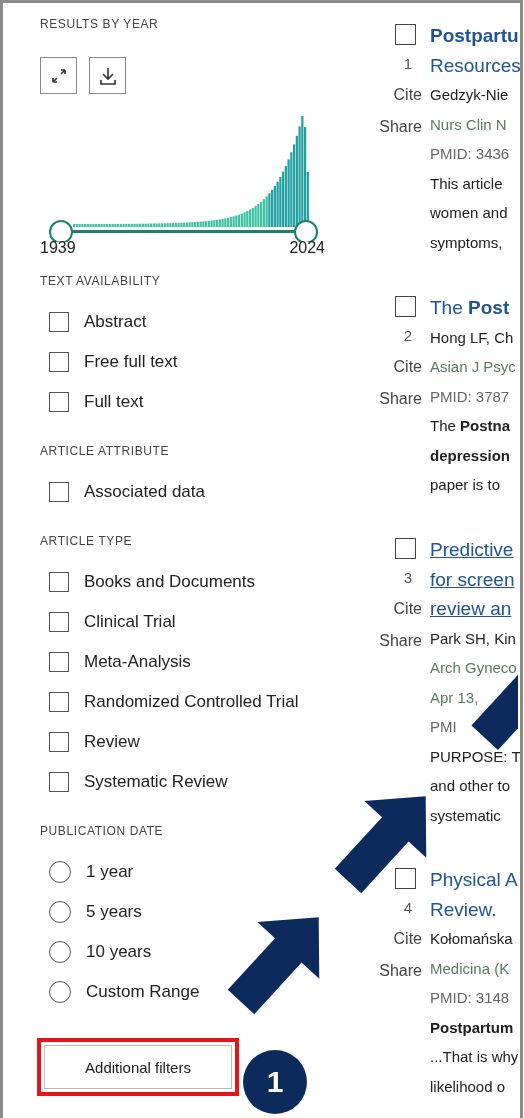 This screenshot has width=524, height=1118. Describe the element at coordinates (471, 426) in the screenshot. I see `abstract-snippet: The Postna` at that location.